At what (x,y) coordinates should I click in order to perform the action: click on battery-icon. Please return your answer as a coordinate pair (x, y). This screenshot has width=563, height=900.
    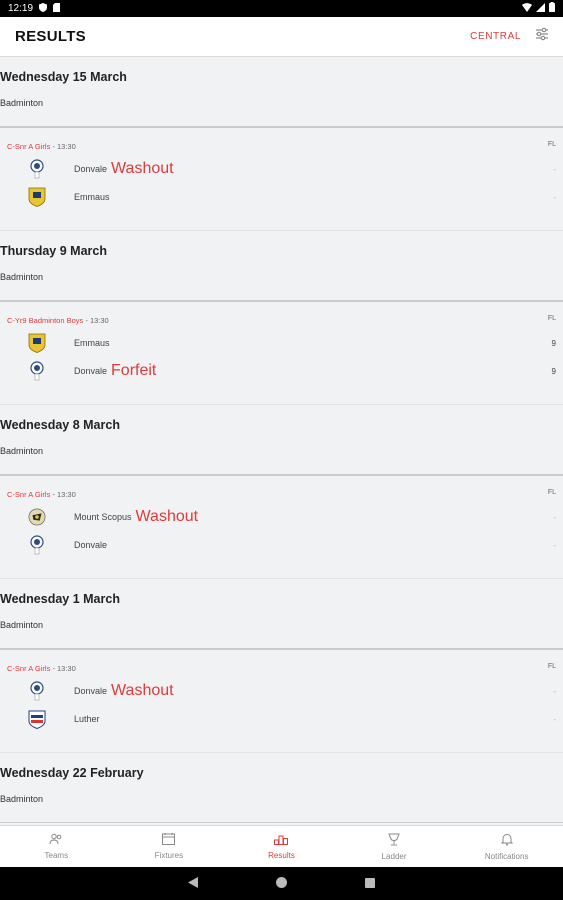
    Looking at the image, I should click on (552, 8).